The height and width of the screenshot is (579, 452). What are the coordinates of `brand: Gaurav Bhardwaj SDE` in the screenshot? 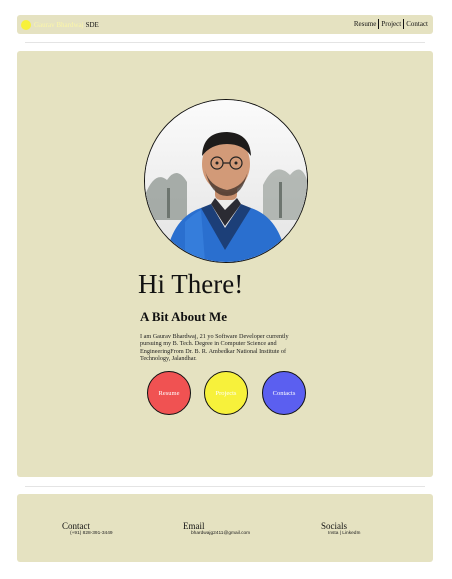 It's located at (60, 24).